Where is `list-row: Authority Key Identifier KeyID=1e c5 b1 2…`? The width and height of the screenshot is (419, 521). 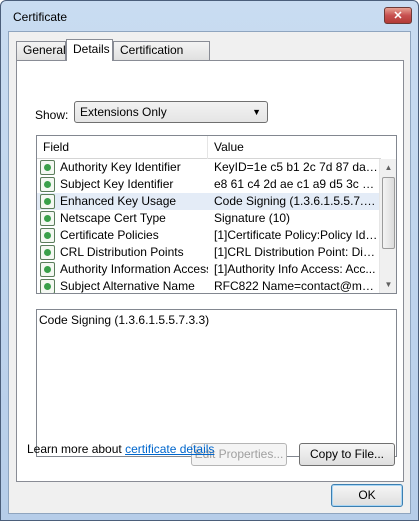 list-row: Authority Key Identifier KeyID=1e c5 b1 2… is located at coordinates (209, 167).